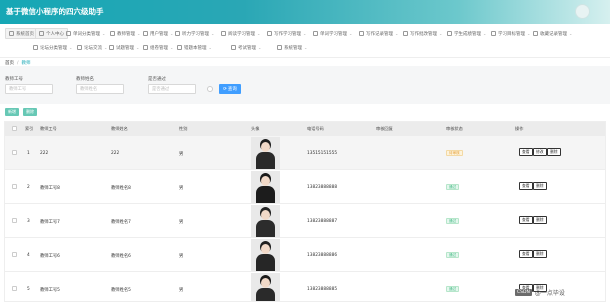  Describe the element at coordinates (384, 129) in the screenshot. I see `column-header-review-reply: 审核回复` at that location.